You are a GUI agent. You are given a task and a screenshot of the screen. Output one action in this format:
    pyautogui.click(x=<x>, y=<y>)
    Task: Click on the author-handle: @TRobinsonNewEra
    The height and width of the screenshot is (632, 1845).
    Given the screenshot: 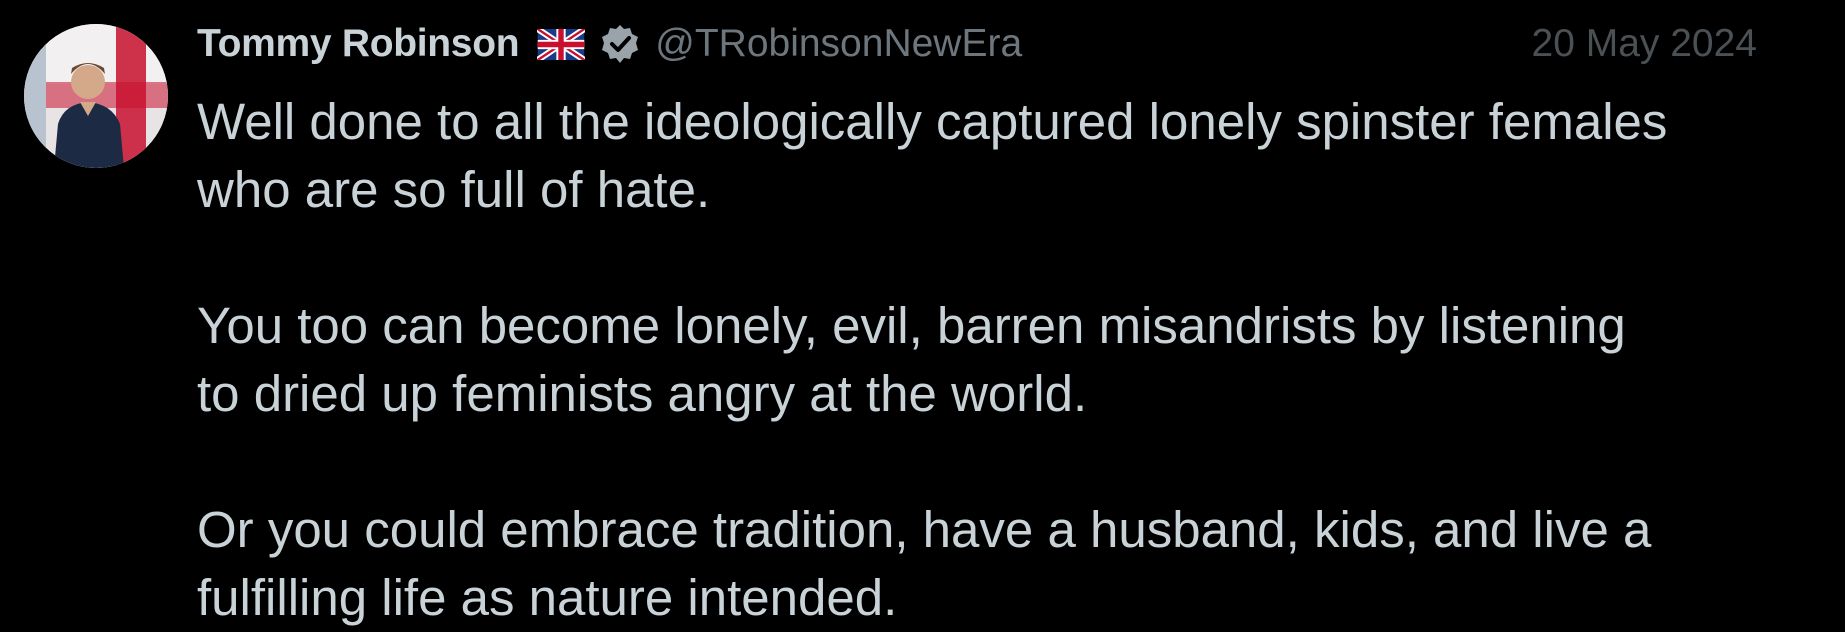 What is the action you would take?
    pyautogui.click(x=838, y=44)
    